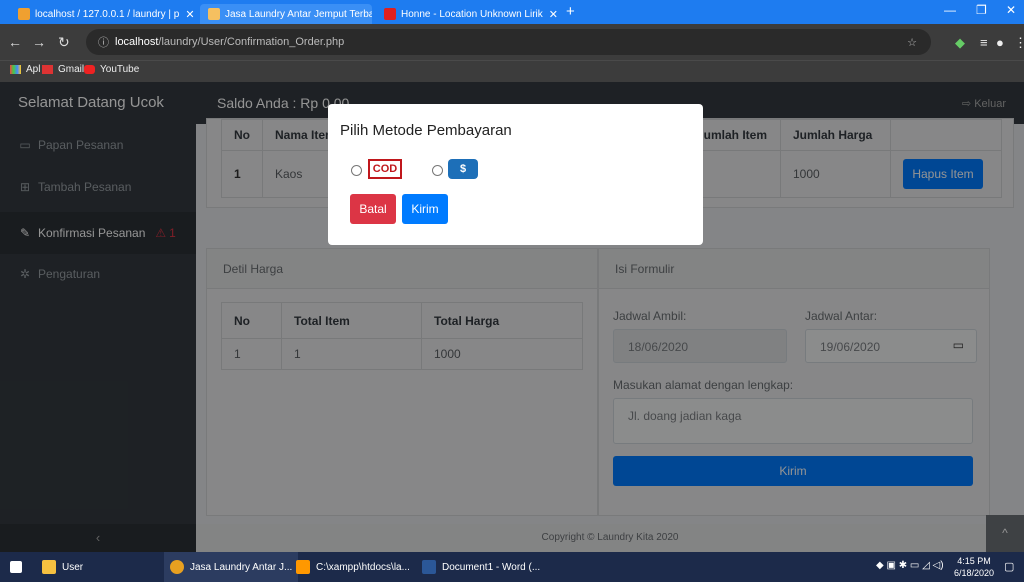  Describe the element at coordinates (912, 42) in the screenshot. I see `star-icon: ☆` at that location.